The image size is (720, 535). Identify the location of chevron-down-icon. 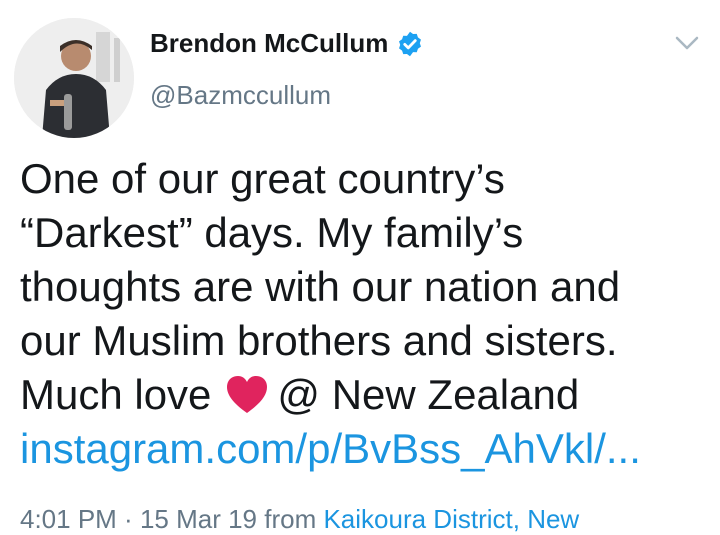
(687, 43).